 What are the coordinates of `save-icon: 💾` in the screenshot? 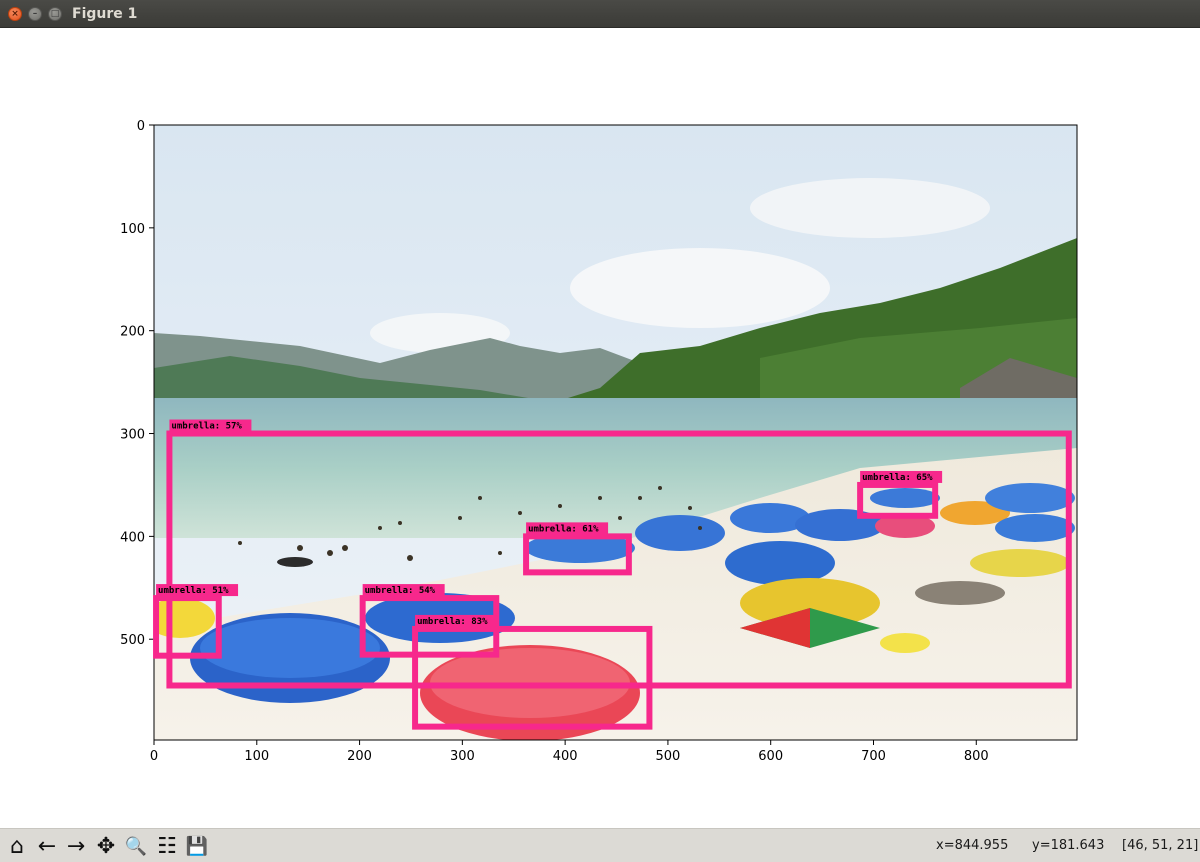 It's located at (197, 846).